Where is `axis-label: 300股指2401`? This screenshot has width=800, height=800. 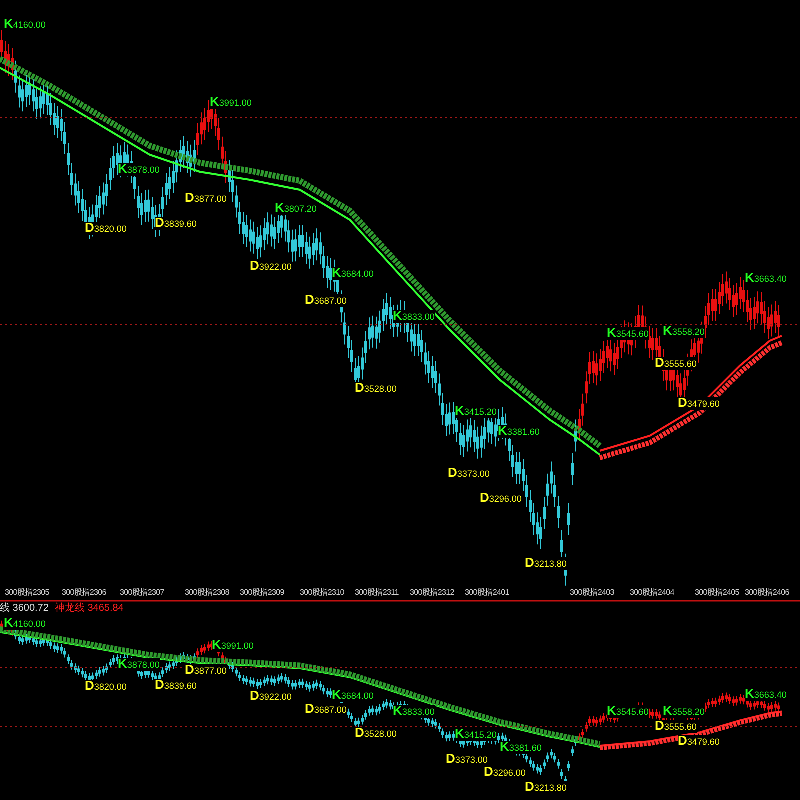
axis-label: 300股指2401 is located at coordinates (487, 593).